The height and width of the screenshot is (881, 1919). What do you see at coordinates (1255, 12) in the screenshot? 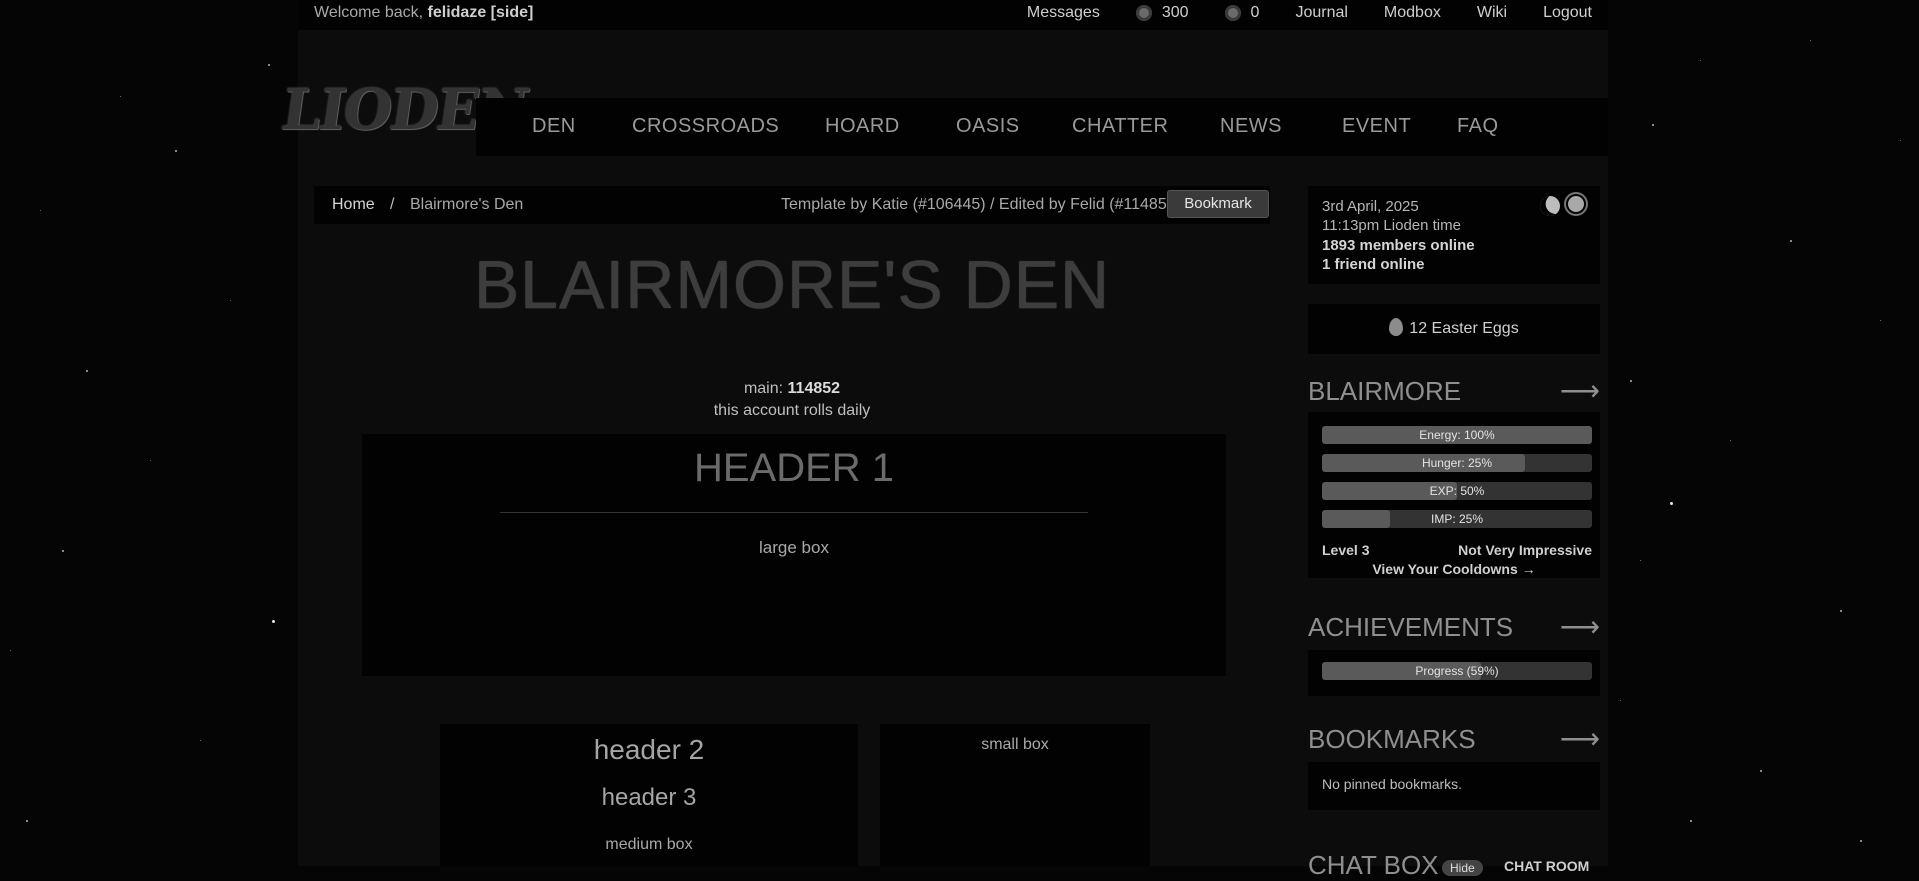
I see `currency-secondary-value: 0` at bounding box center [1255, 12].